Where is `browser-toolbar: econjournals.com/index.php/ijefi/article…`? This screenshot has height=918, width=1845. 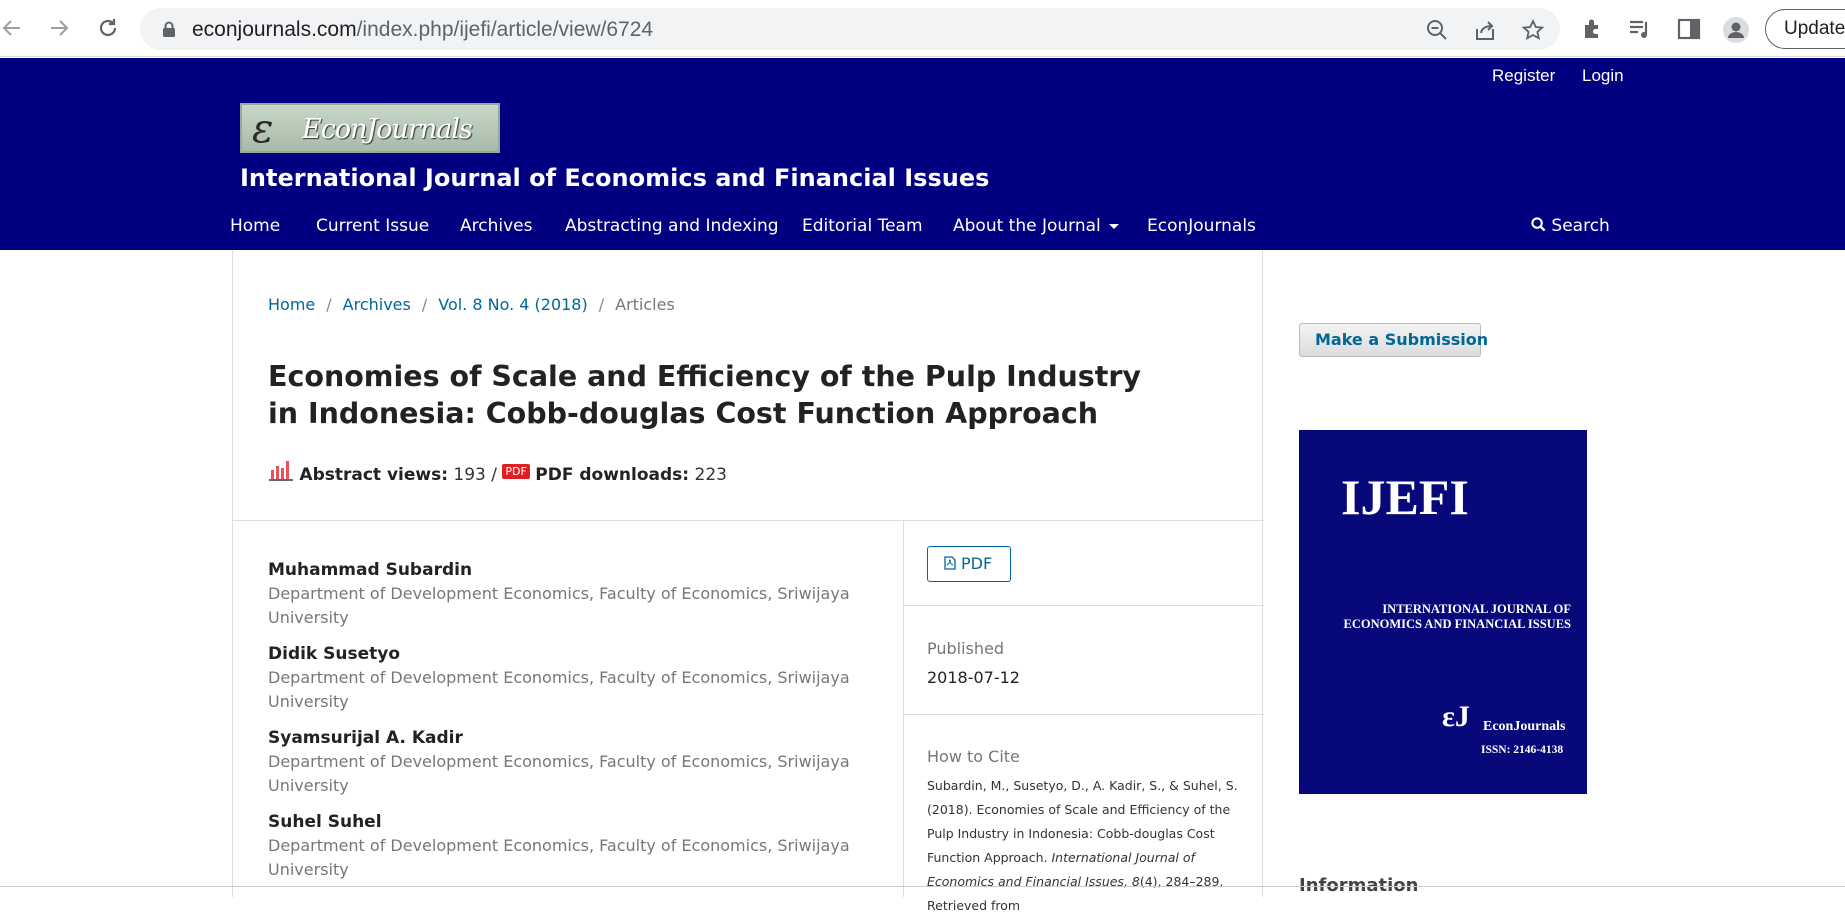
browser-toolbar: econjournals.com/index.php/ijefi/article… is located at coordinates (922, 28).